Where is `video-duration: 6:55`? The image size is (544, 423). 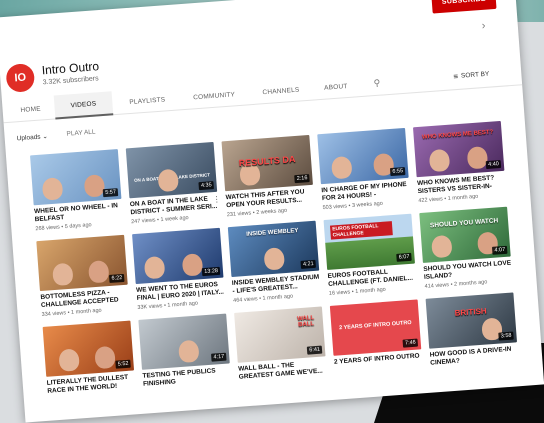 video-duration: 6:55 is located at coordinates (398, 172).